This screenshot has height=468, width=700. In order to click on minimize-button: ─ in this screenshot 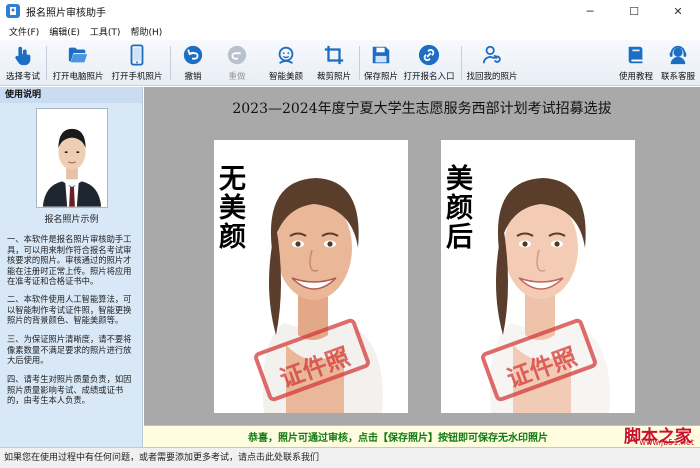, I will do `click(590, 11)`.